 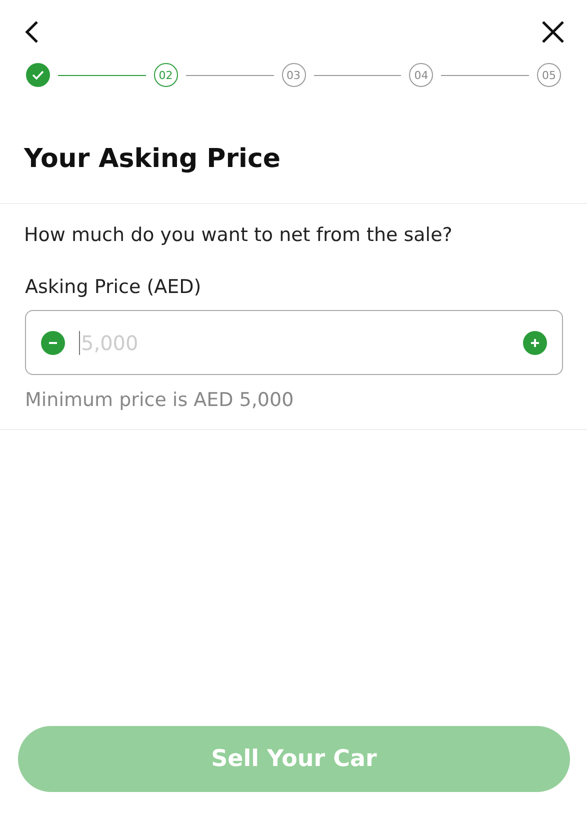 What do you see at coordinates (166, 75) in the screenshot?
I see `step-number: 02` at bounding box center [166, 75].